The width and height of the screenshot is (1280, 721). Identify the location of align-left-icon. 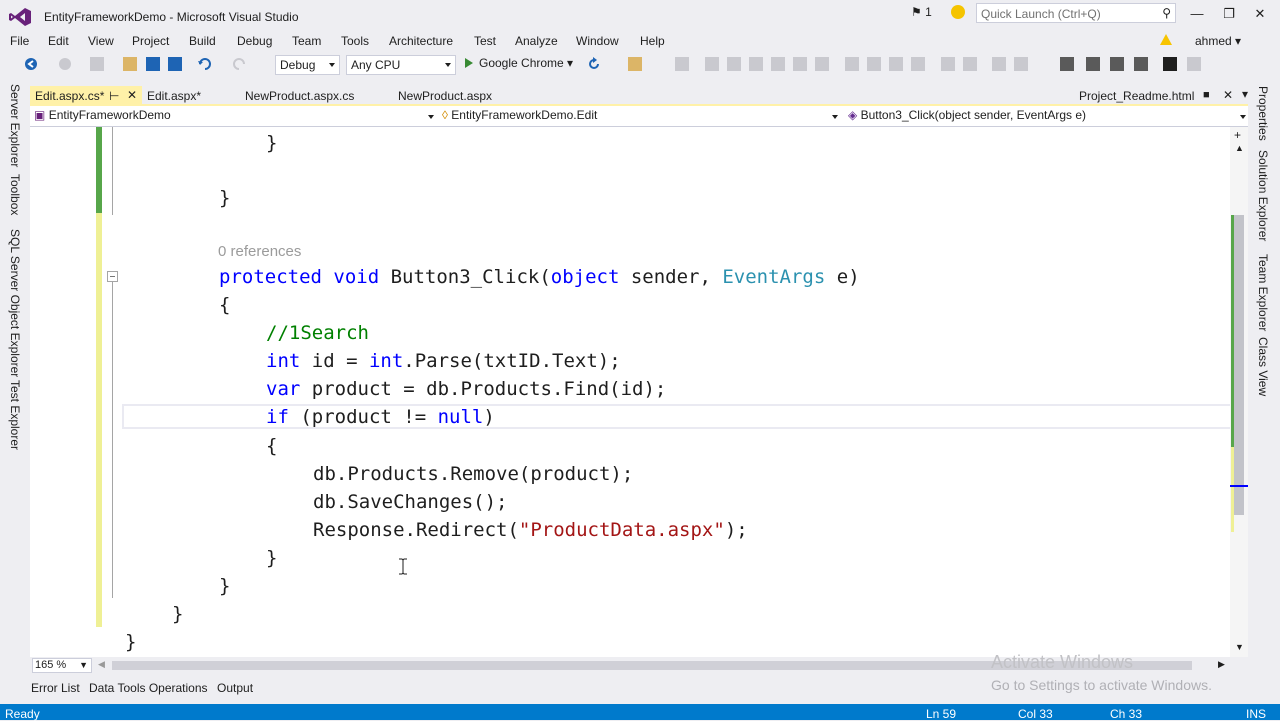
(712, 64).